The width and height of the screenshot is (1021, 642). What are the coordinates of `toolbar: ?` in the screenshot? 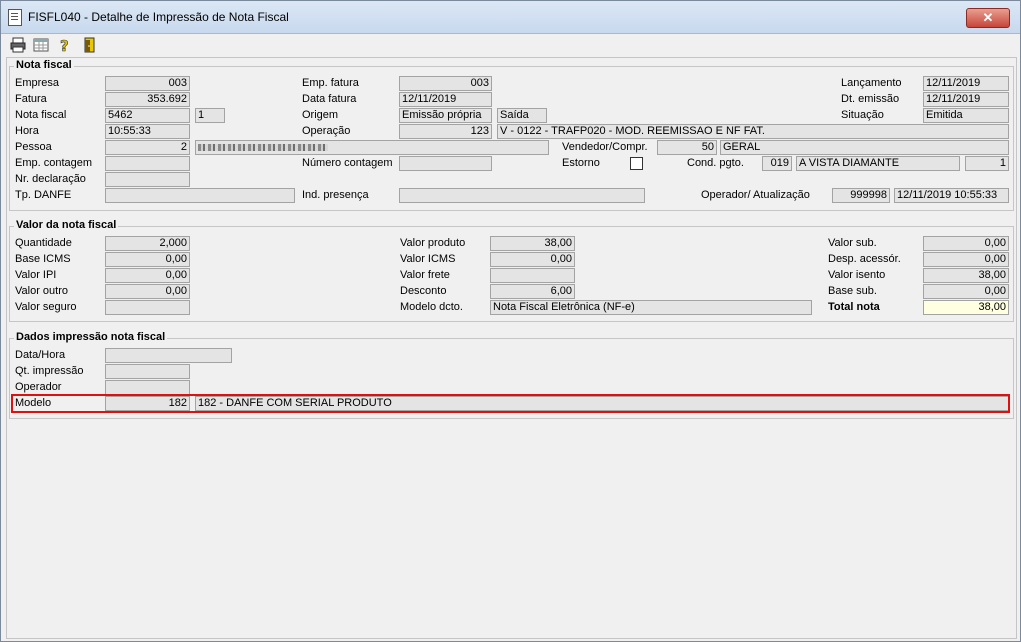 It's located at (510, 45).